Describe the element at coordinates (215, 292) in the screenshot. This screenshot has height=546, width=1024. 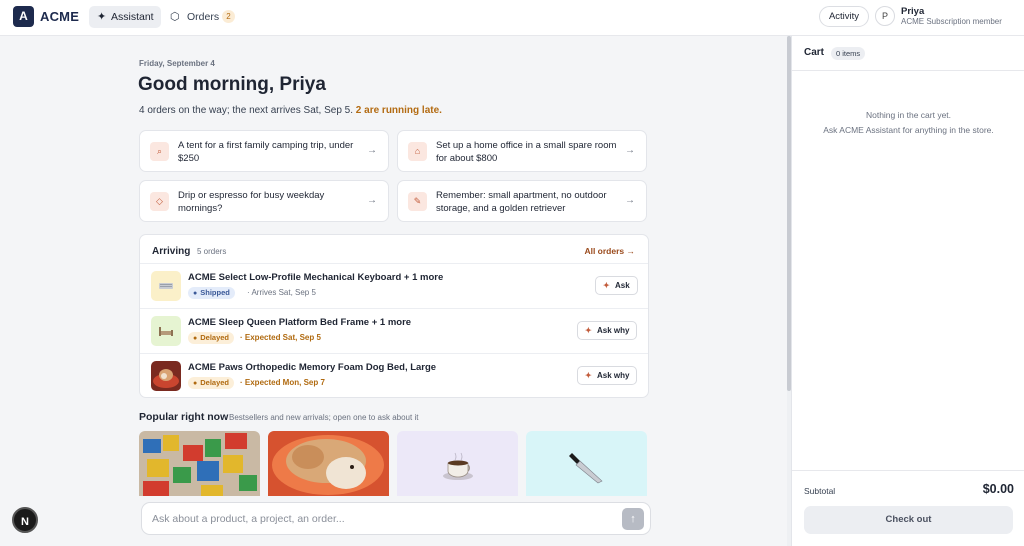
I see `status-label: Shipped` at that location.